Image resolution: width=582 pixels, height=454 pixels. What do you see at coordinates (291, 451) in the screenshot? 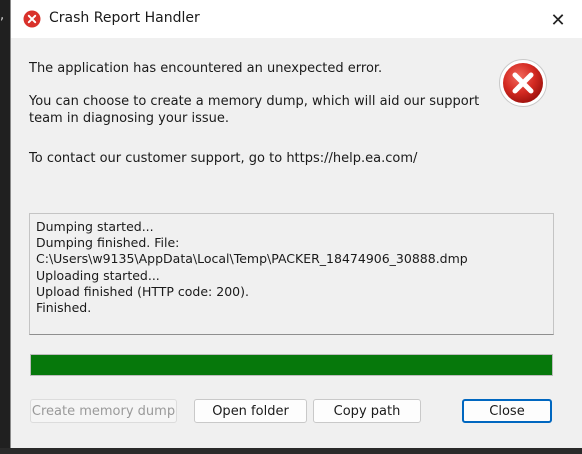
I see `background-bottom` at bounding box center [291, 451].